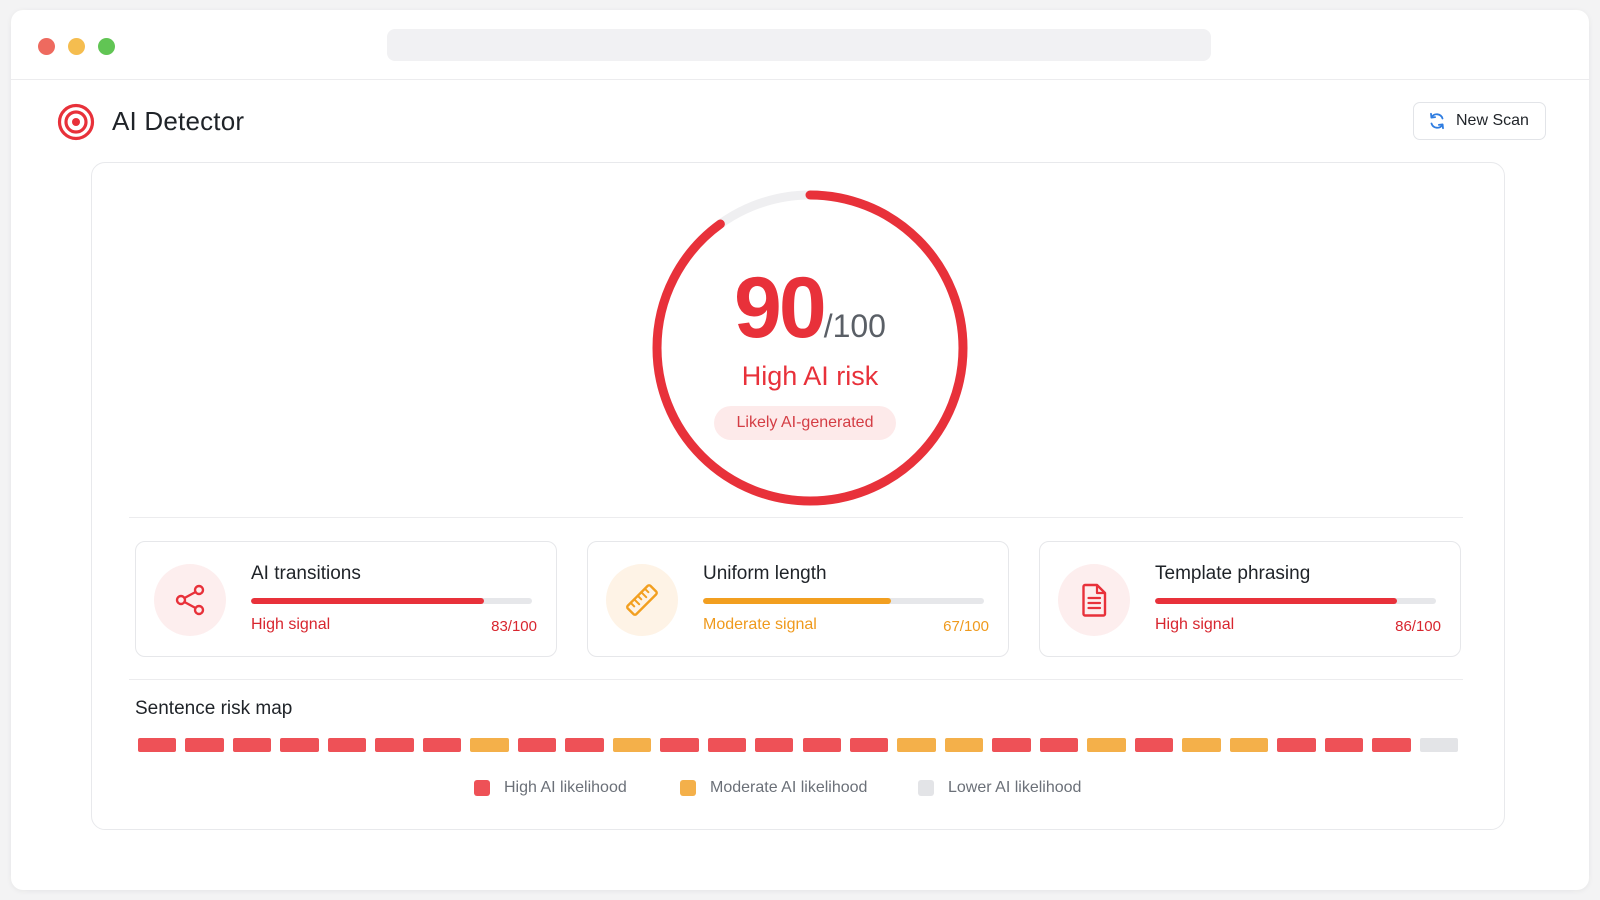  I want to click on minimize-window-button, so click(76, 46).